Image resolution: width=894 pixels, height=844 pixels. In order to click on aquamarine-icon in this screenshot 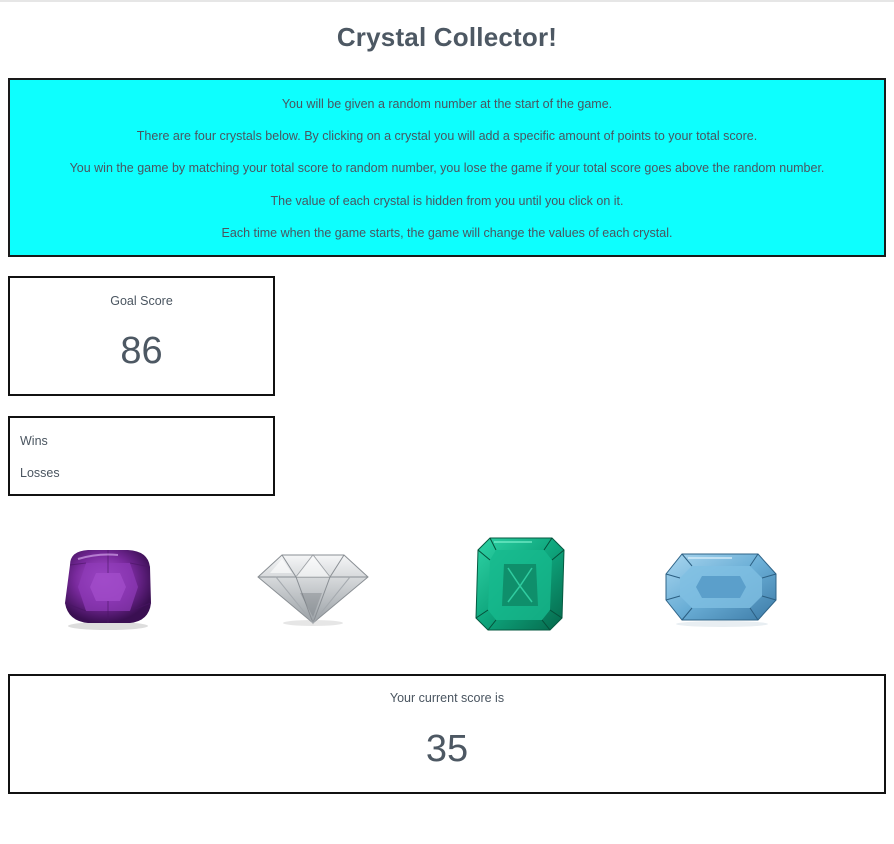, I will do `click(721, 590)`.